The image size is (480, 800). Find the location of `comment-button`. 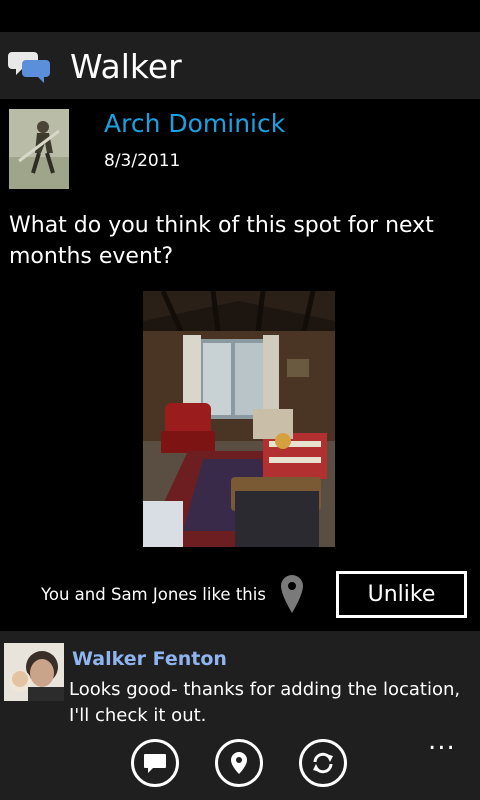

comment-button is located at coordinates (155, 763).